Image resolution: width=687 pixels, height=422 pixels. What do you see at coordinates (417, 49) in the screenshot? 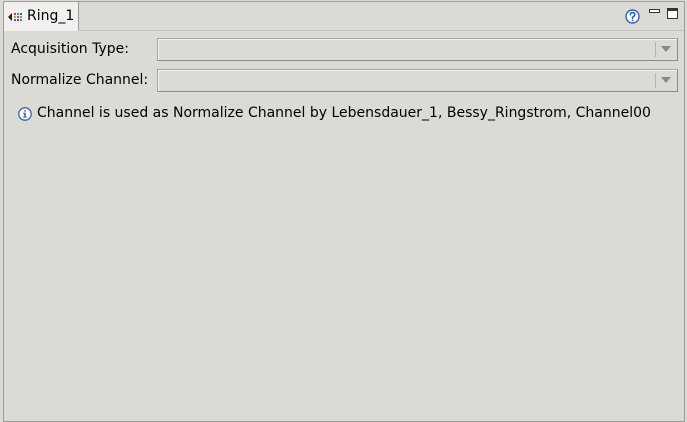
I see `acquisition-type-select` at bounding box center [417, 49].